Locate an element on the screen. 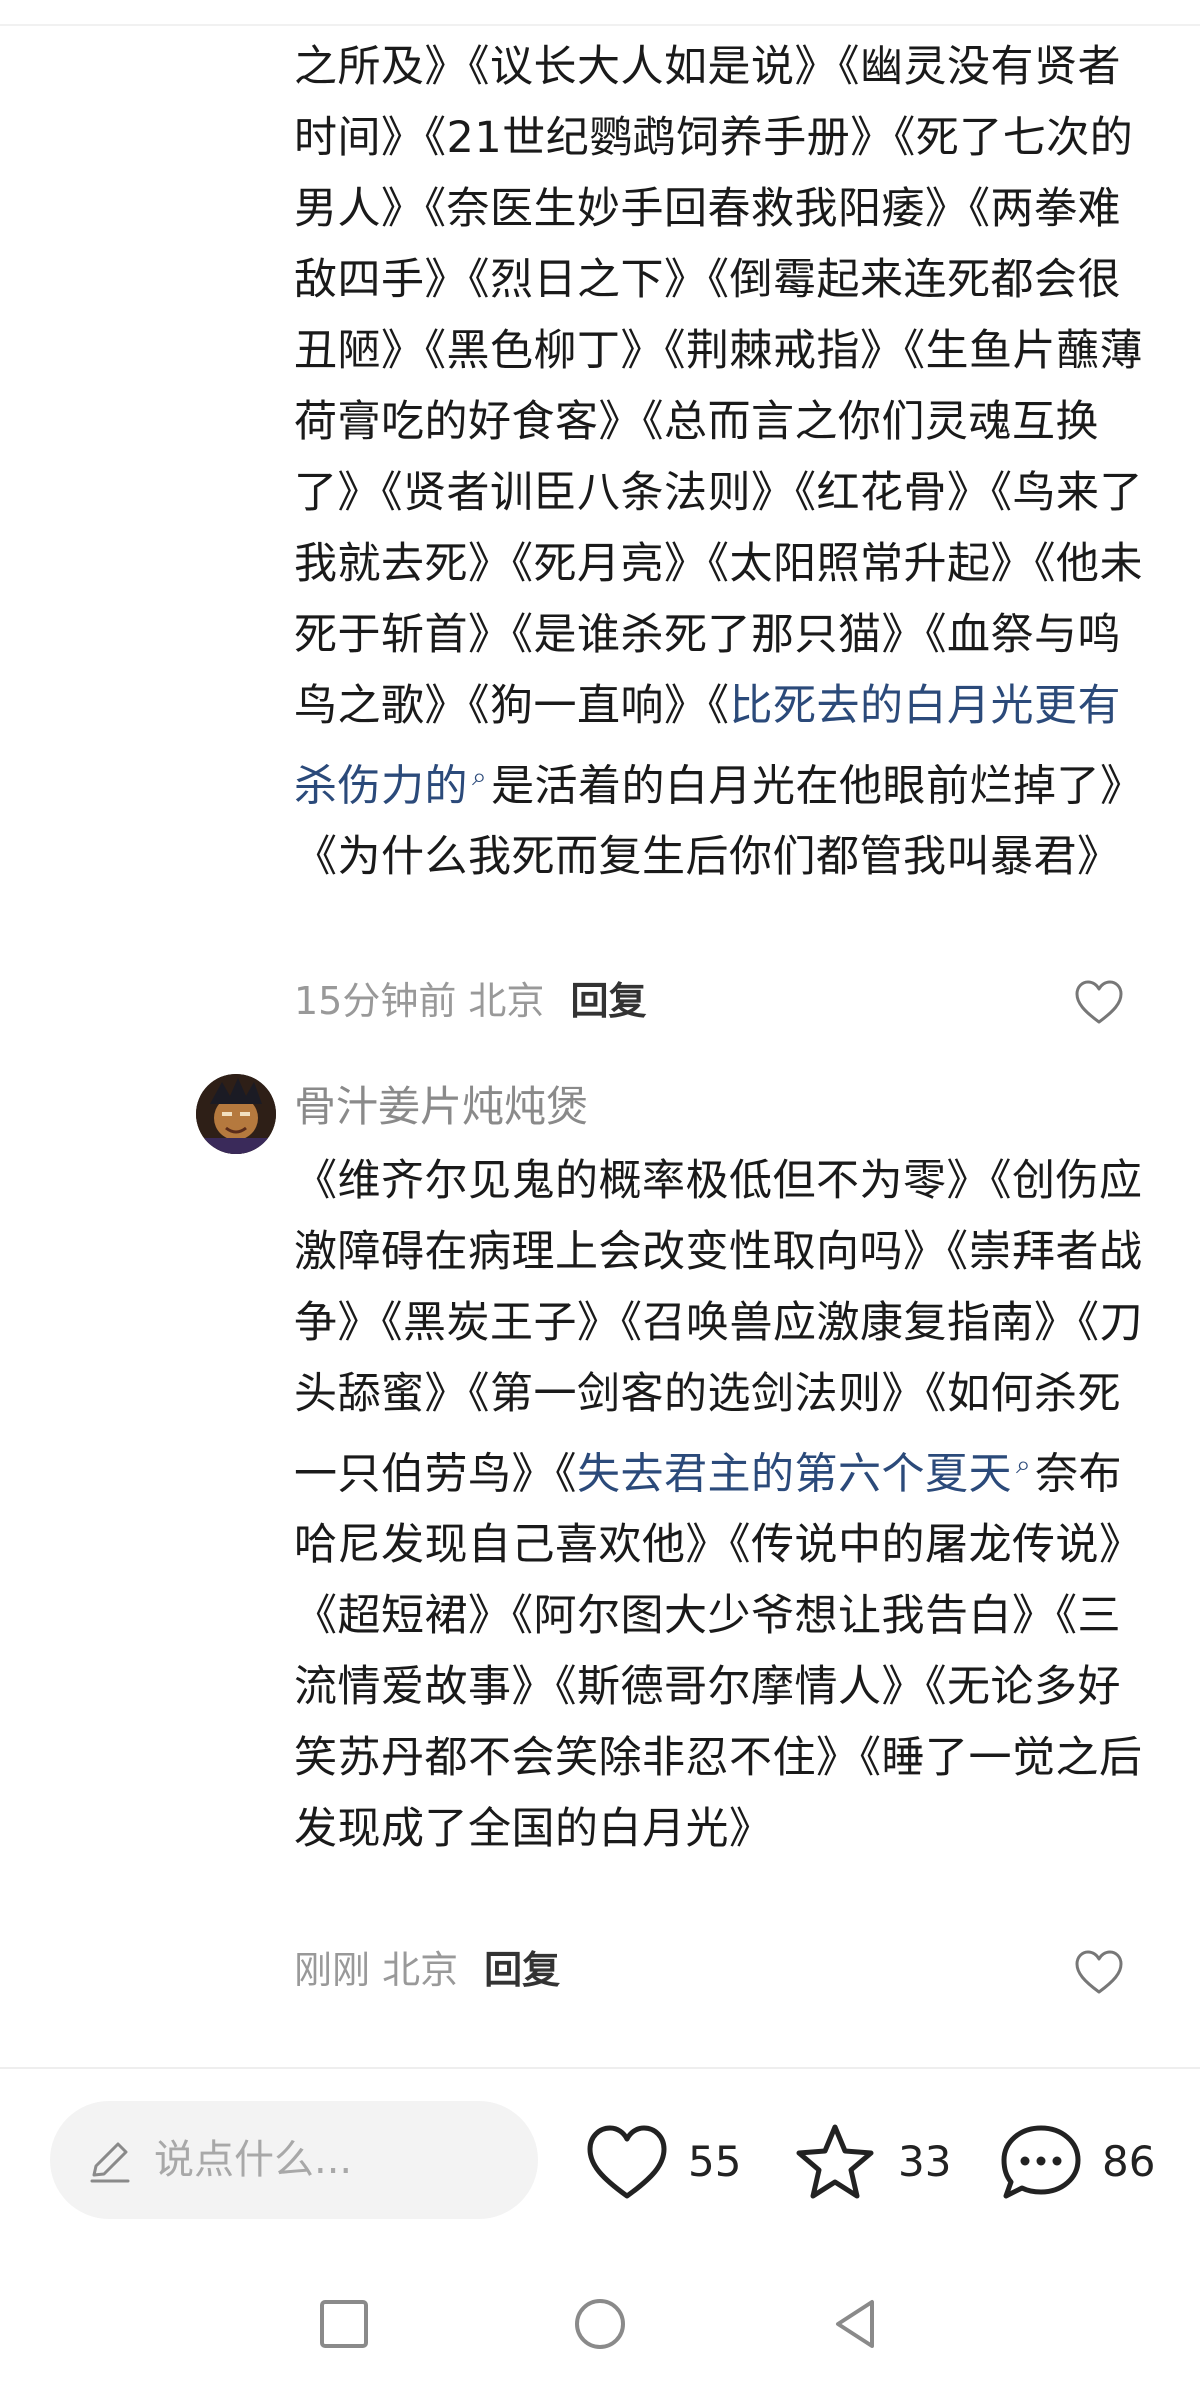 The image size is (1200, 2383). circle-icon is located at coordinates (600, 2324).